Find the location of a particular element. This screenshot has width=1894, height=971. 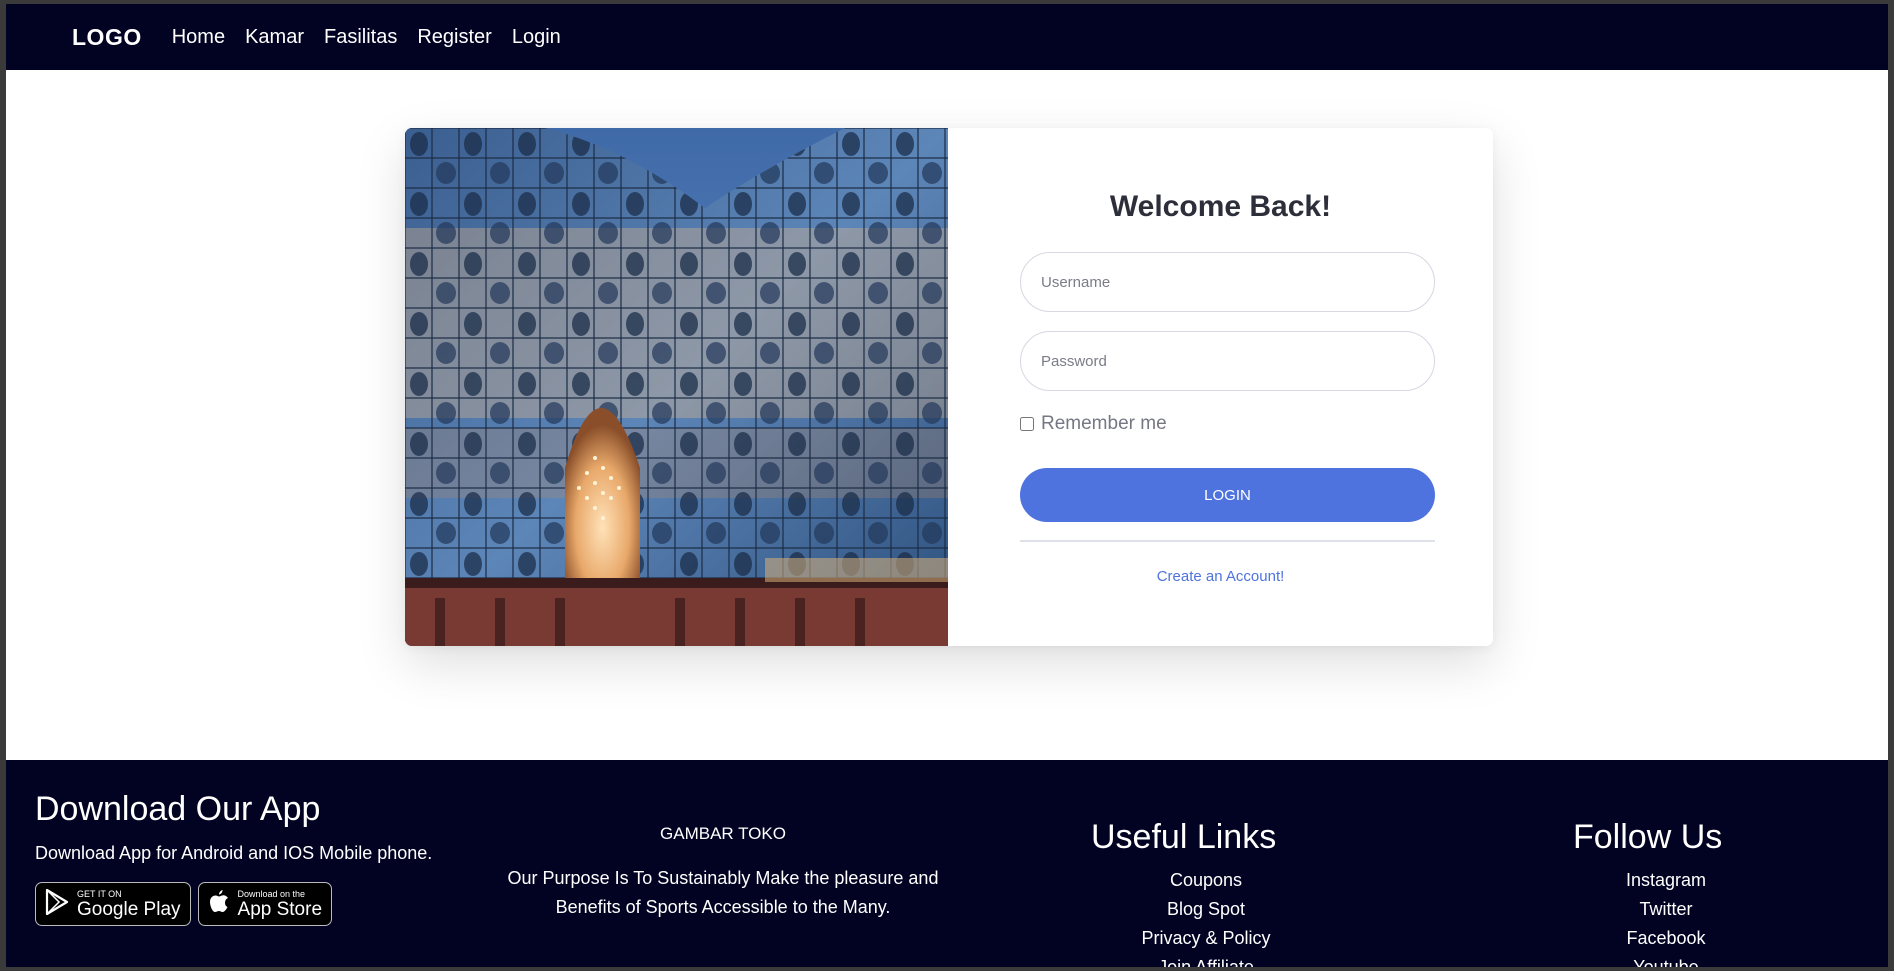

app-store-badge: Download on the App Store is located at coordinates (265, 904).